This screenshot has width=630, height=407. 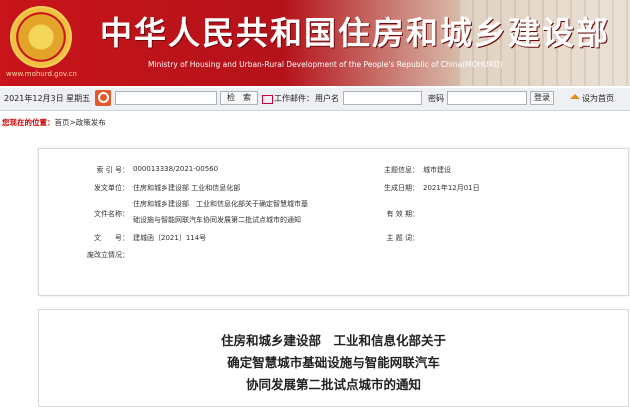 What do you see at coordinates (103, 98) in the screenshot?
I see `search-icon` at bounding box center [103, 98].